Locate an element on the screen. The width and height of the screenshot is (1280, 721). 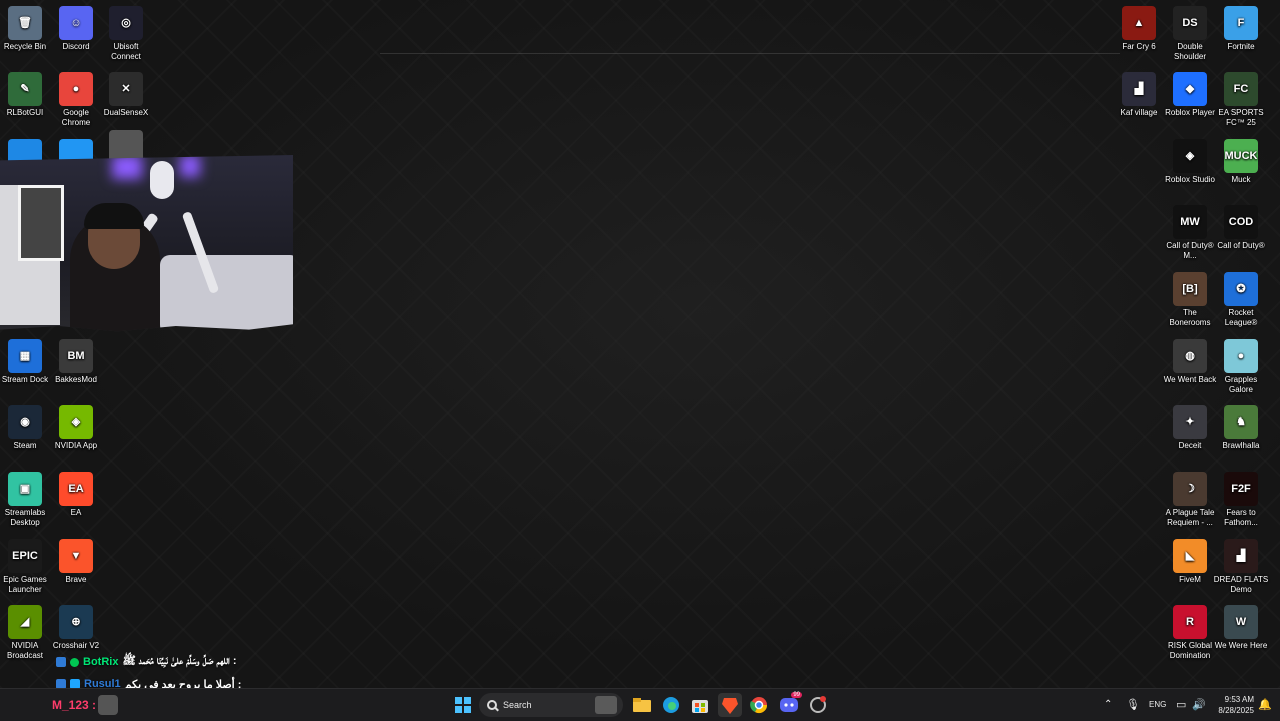
desktop-icon-label: DREAD FLATS Demo is located at coordinates (1241, 584).